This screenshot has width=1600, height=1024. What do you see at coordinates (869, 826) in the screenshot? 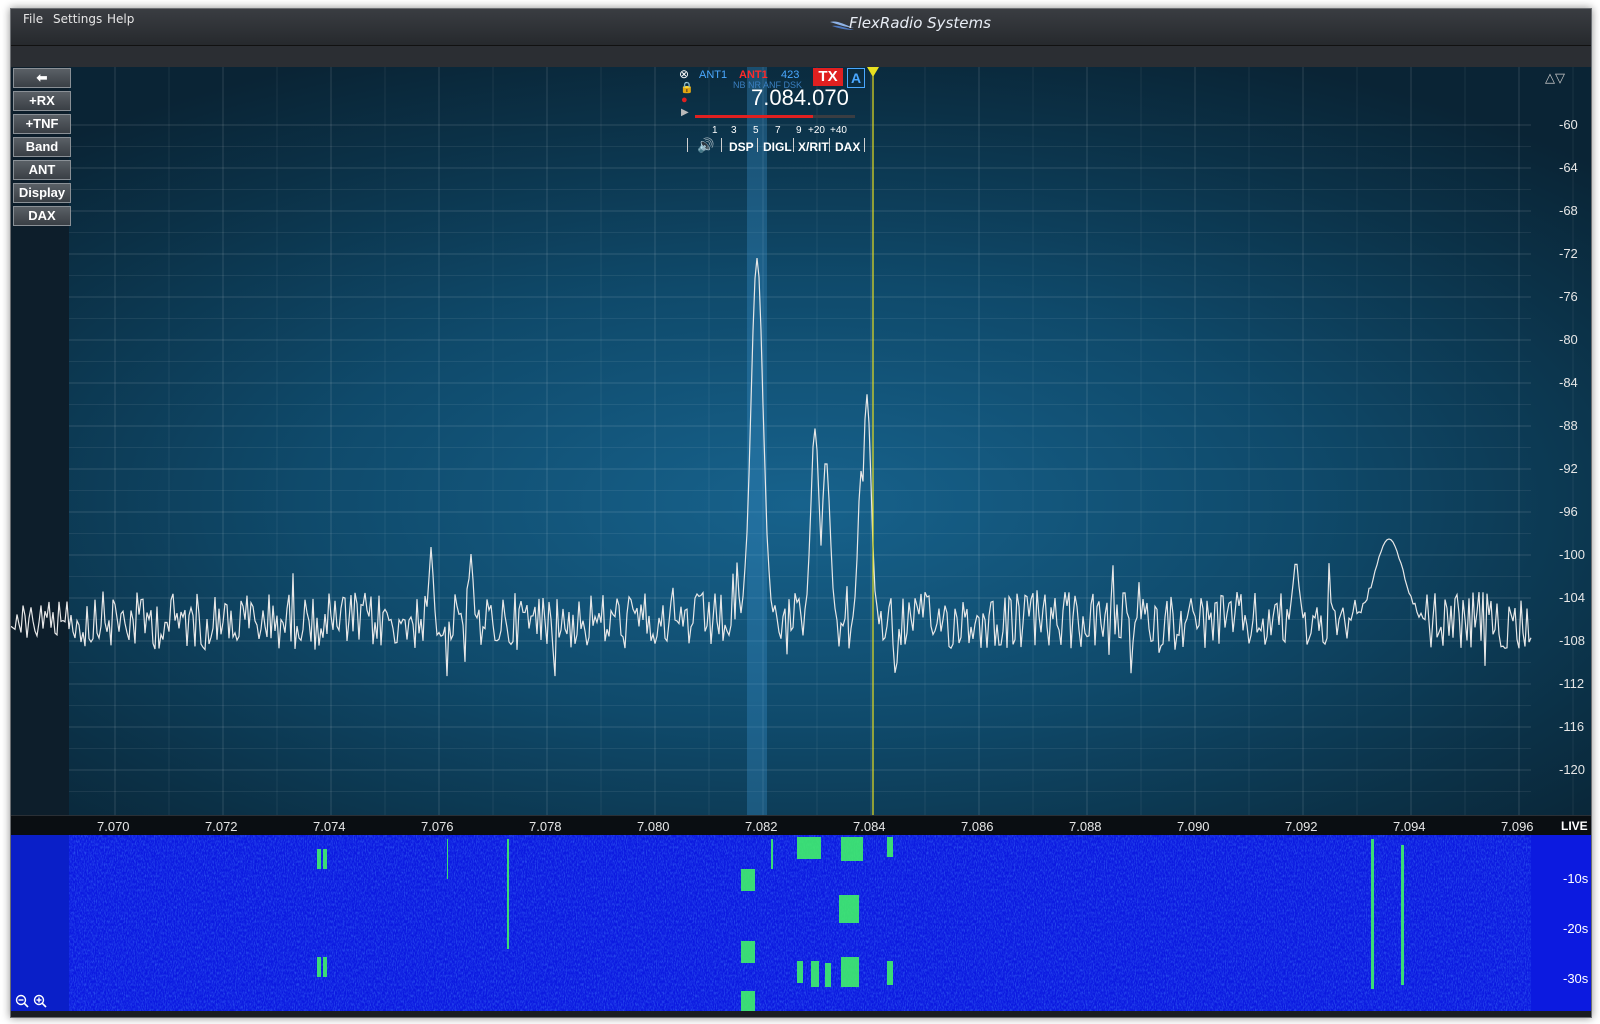
I see `freq-label: 7.084` at bounding box center [869, 826].